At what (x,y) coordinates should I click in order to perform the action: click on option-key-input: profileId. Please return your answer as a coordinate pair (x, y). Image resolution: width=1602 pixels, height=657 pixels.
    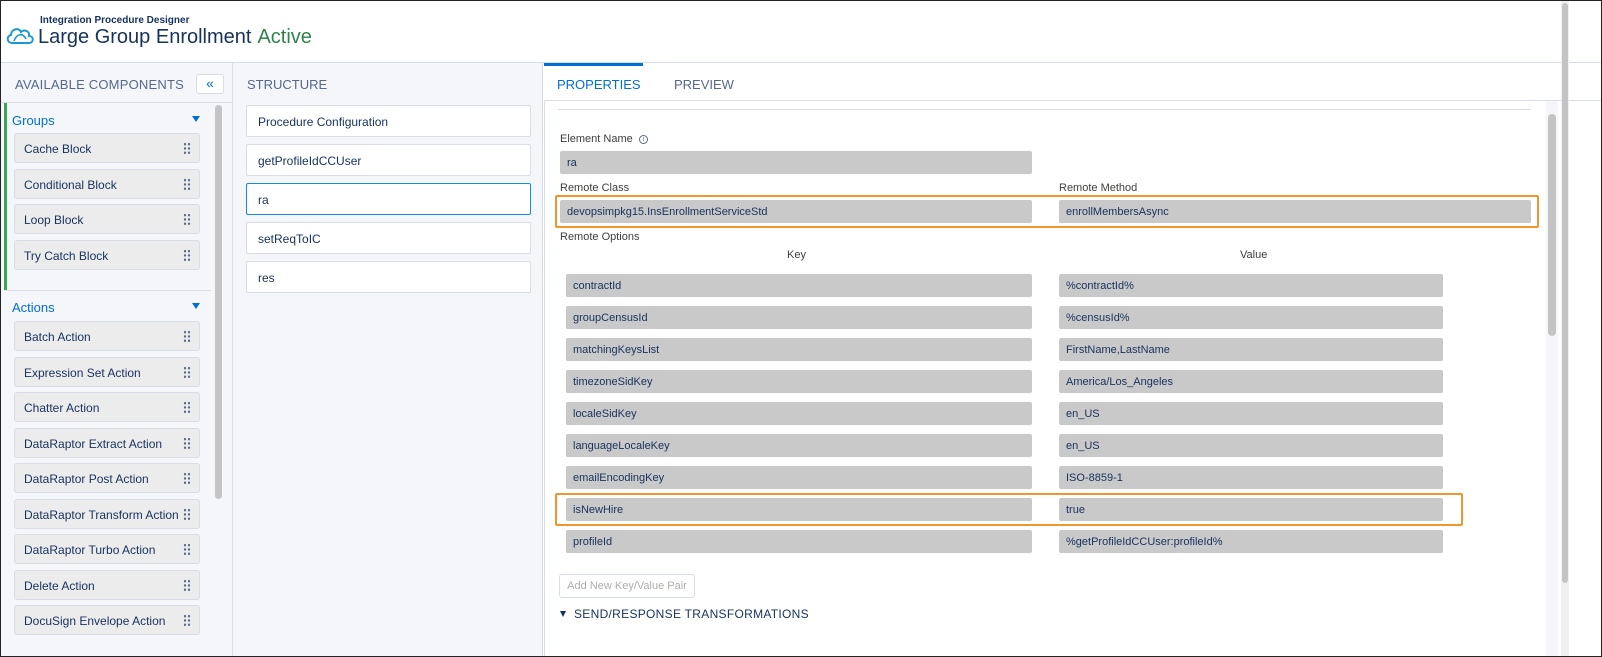
    Looking at the image, I should click on (799, 541).